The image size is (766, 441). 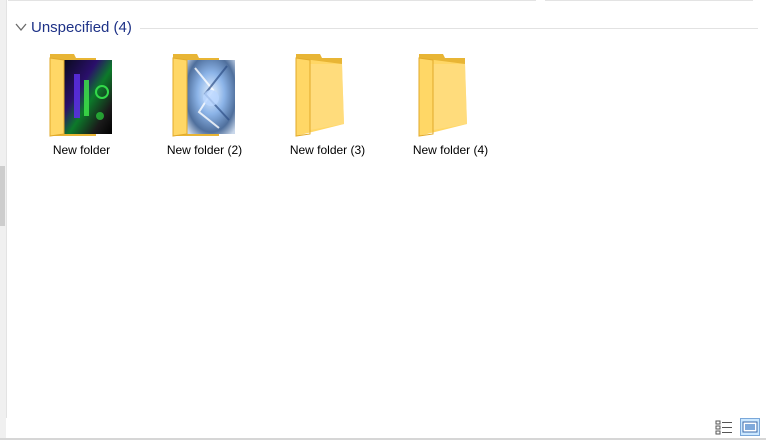 I want to click on large-icons-view-icon, so click(x=750, y=427).